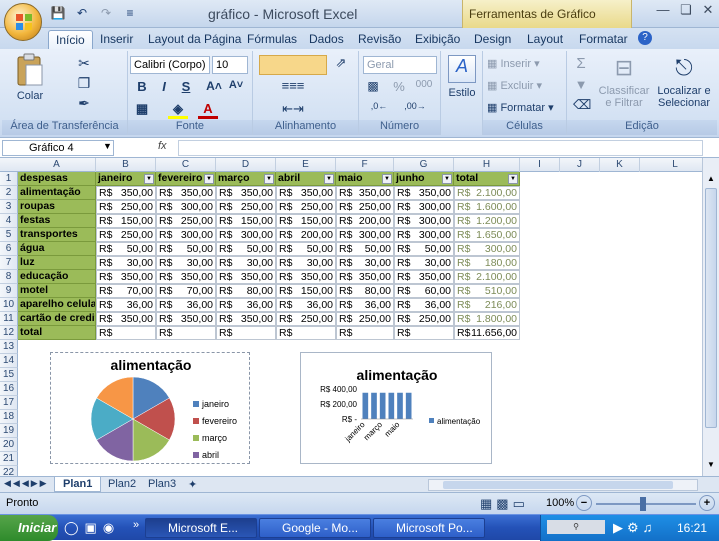 The height and width of the screenshot is (541, 719). I want to click on column-header-I: I, so click(540, 165).